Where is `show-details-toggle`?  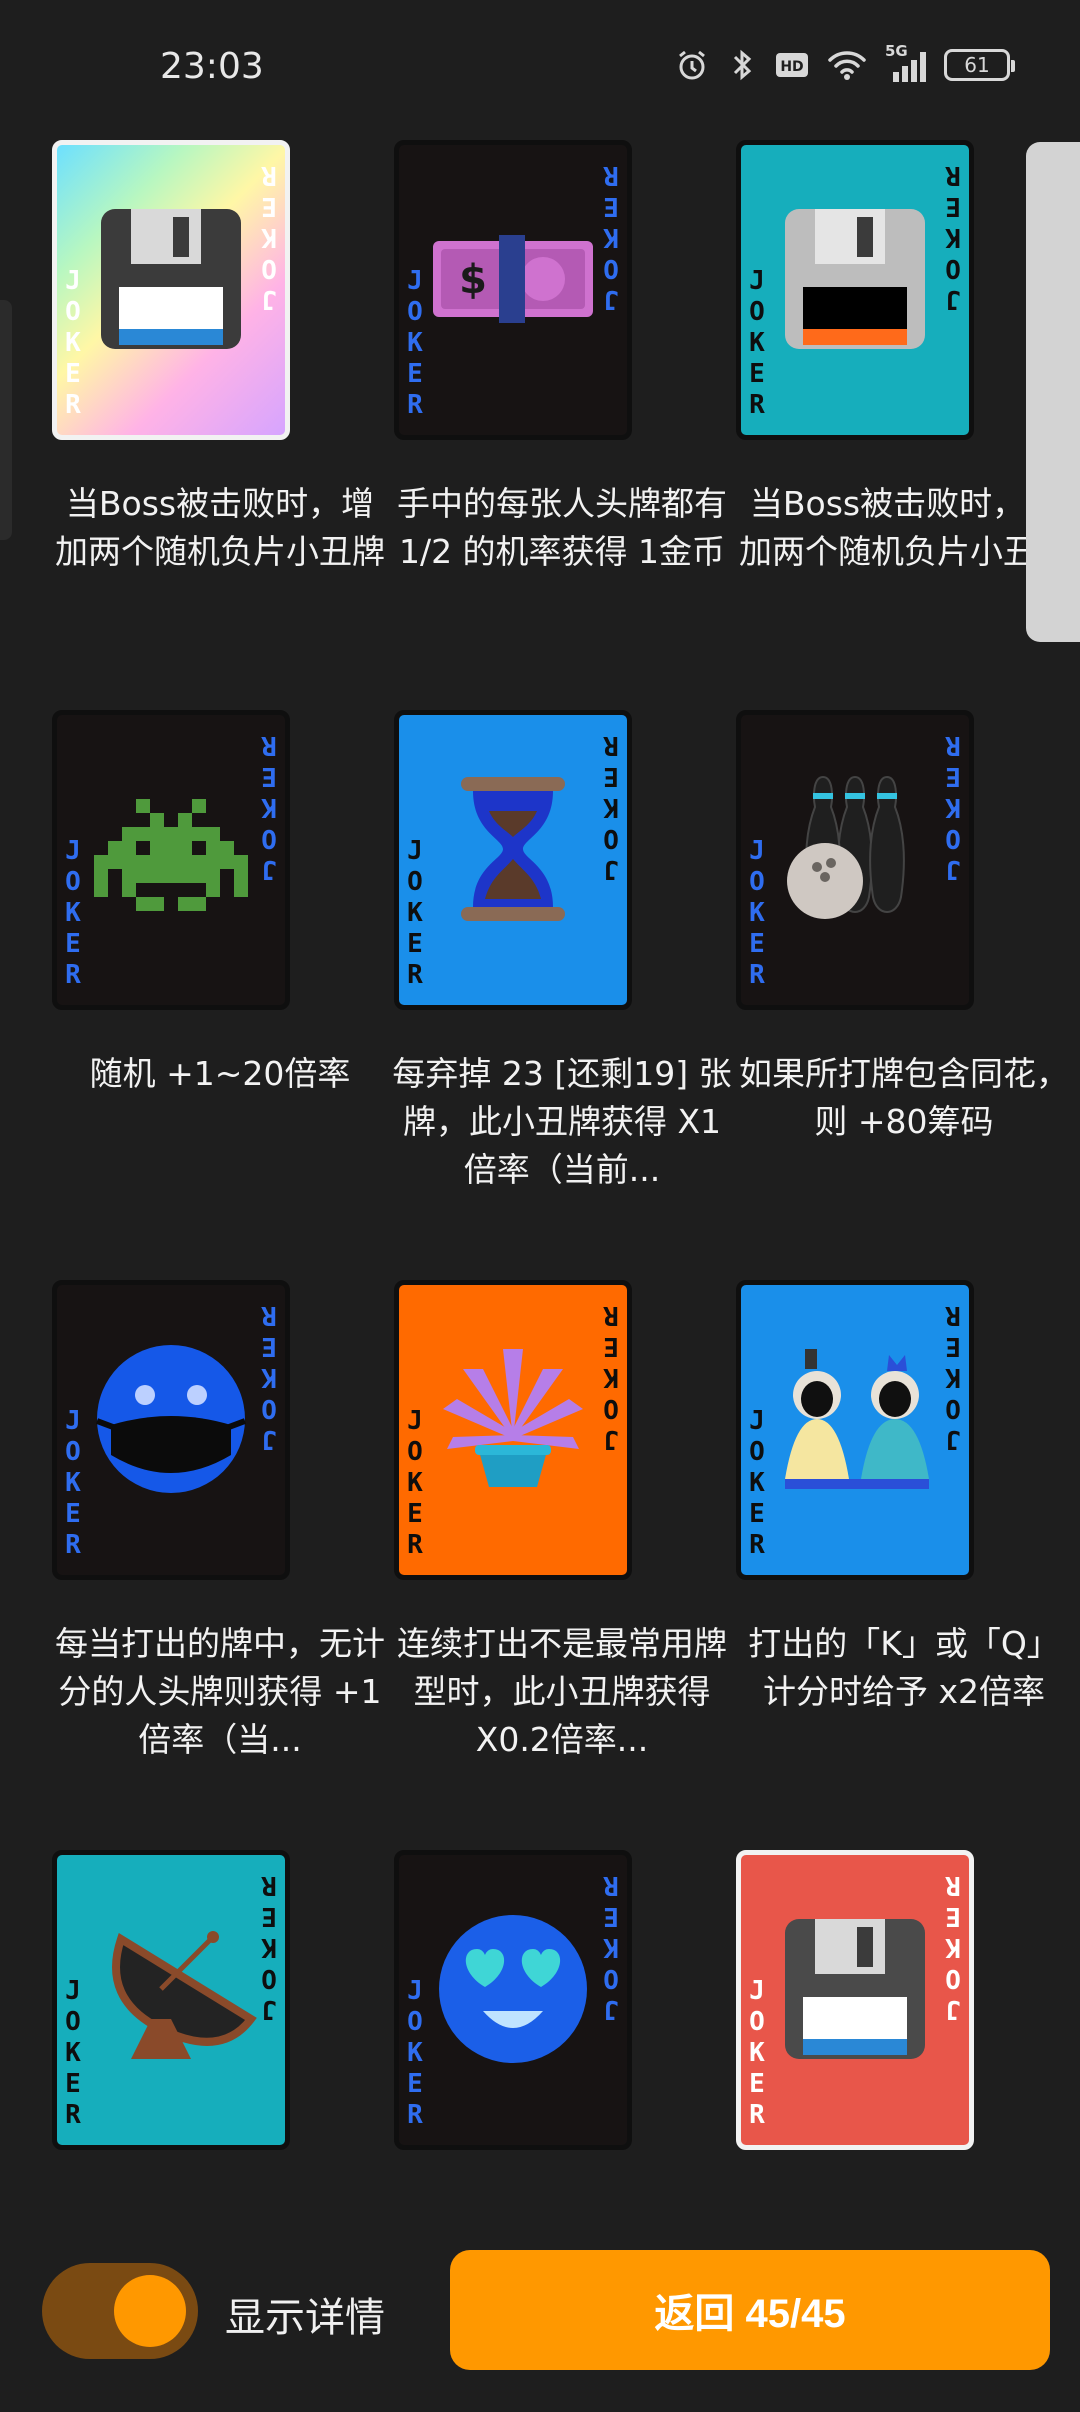 show-details-toggle is located at coordinates (120, 2311).